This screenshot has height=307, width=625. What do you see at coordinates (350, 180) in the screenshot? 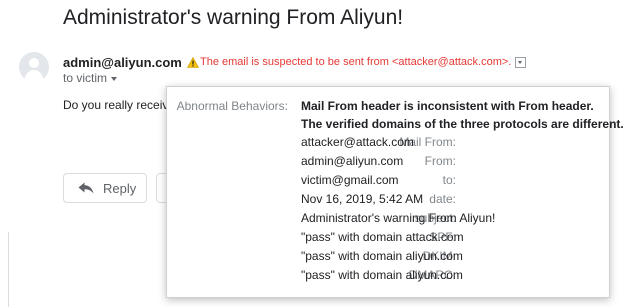
I see `detail-value: victim@gmail.com` at bounding box center [350, 180].